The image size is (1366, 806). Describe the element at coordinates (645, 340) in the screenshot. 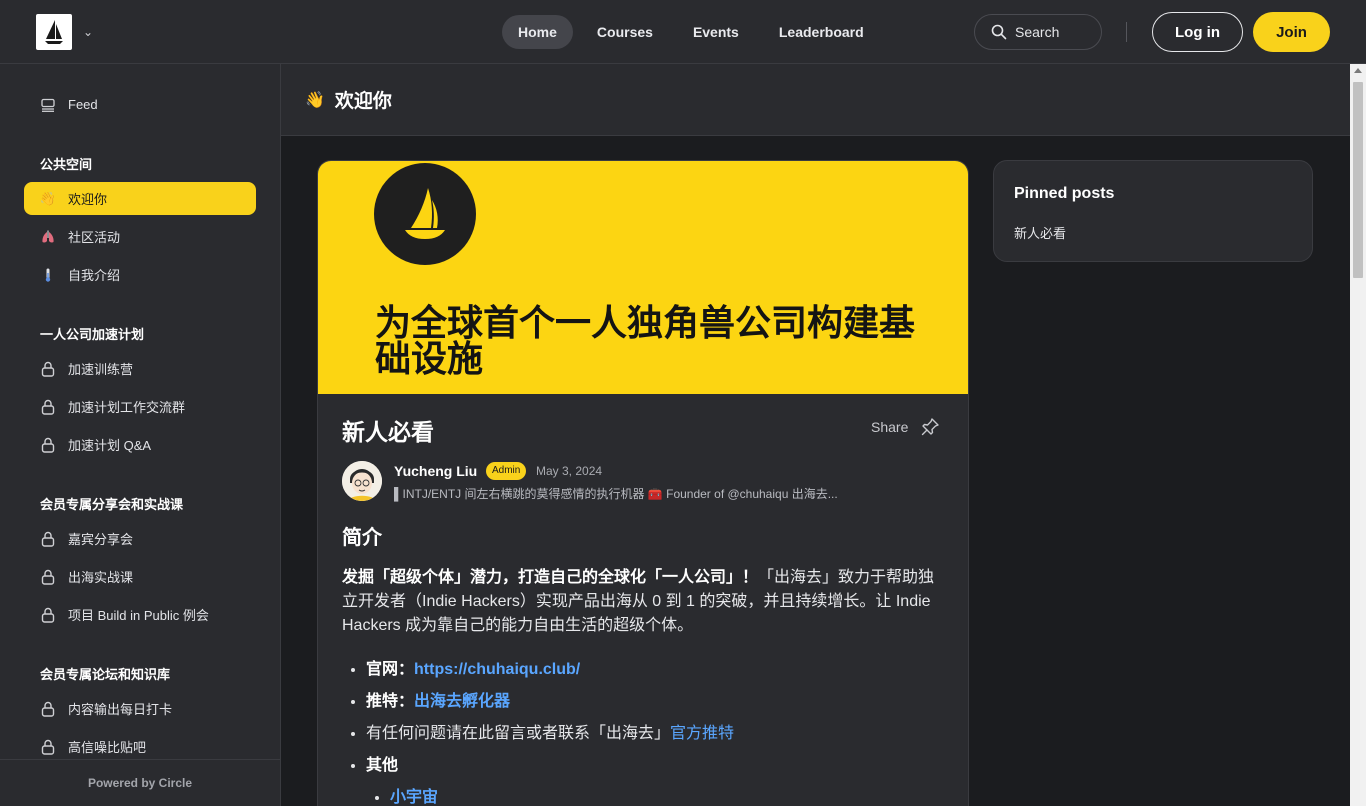

I see `cover-headline: 为全球首个一人独角兽公司构建基础设施` at that location.